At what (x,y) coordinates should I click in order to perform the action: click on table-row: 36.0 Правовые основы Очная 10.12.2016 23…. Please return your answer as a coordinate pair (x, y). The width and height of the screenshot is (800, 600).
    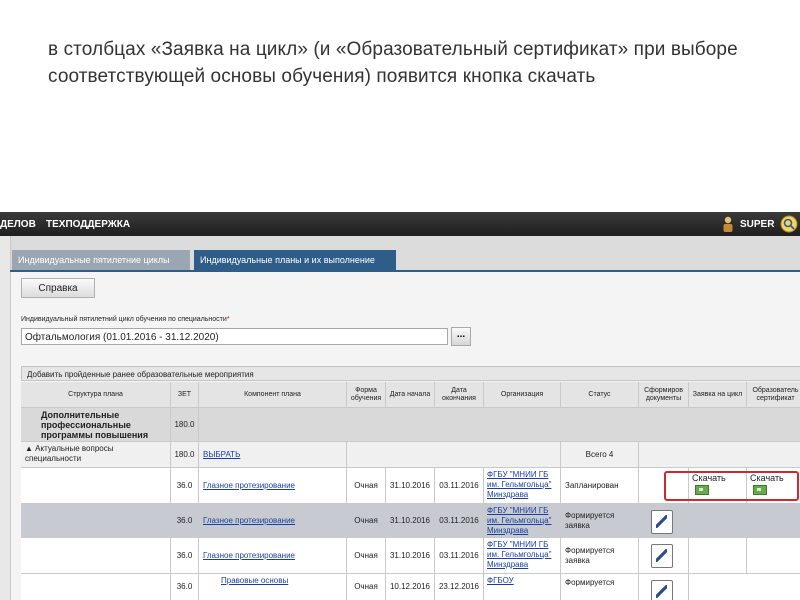
    Looking at the image, I should click on (410, 587).